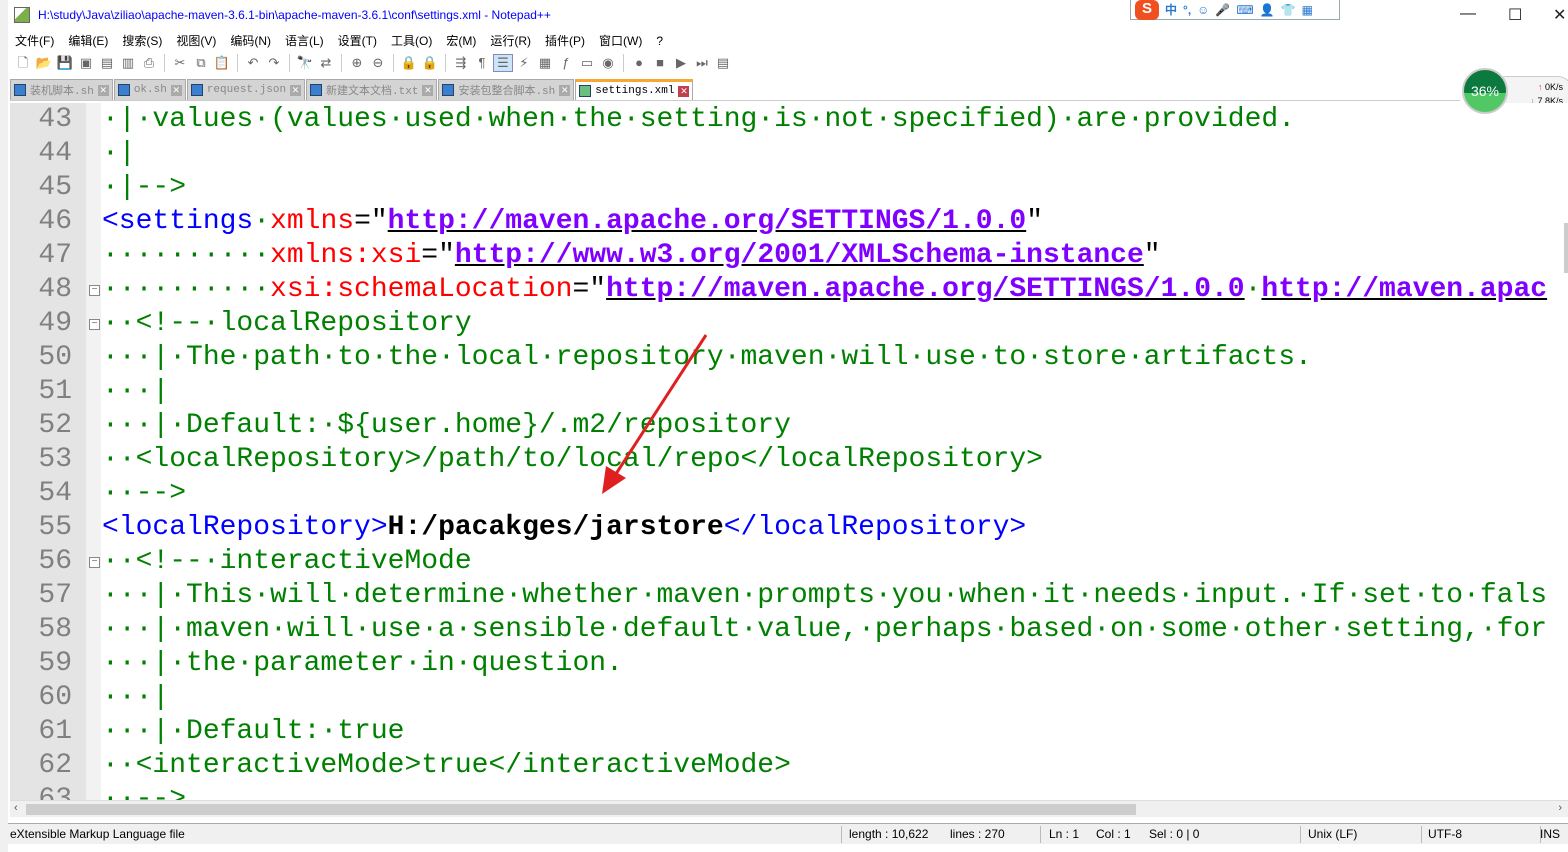 The height and width of the screenshot is (852, 1568). Describe the element at coordinates (1171, 9) in the screenshot. I see `ime-item-icon: 中` at that location.